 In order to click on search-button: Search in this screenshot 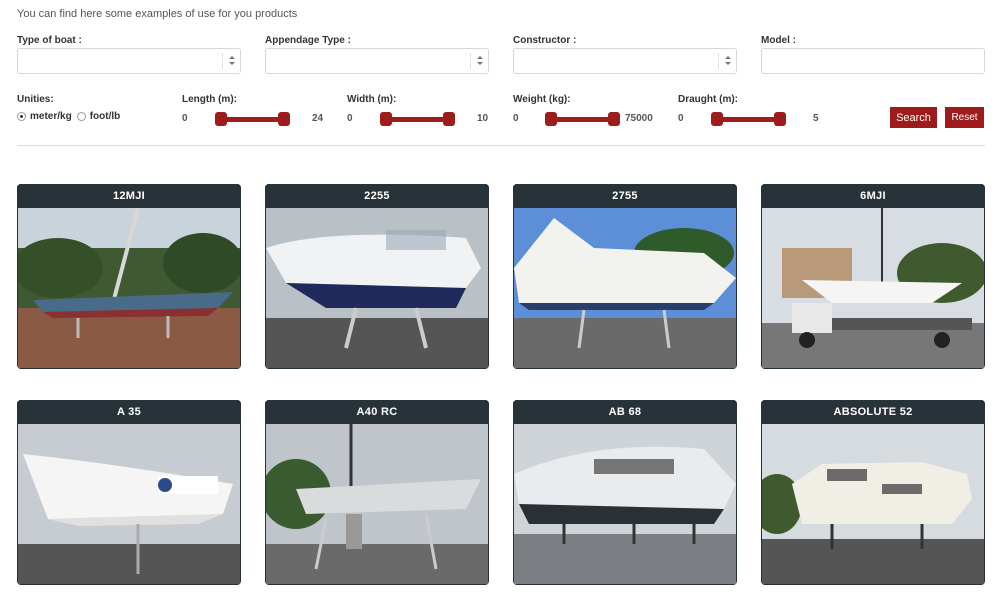, I will do `click(913, 117)`.